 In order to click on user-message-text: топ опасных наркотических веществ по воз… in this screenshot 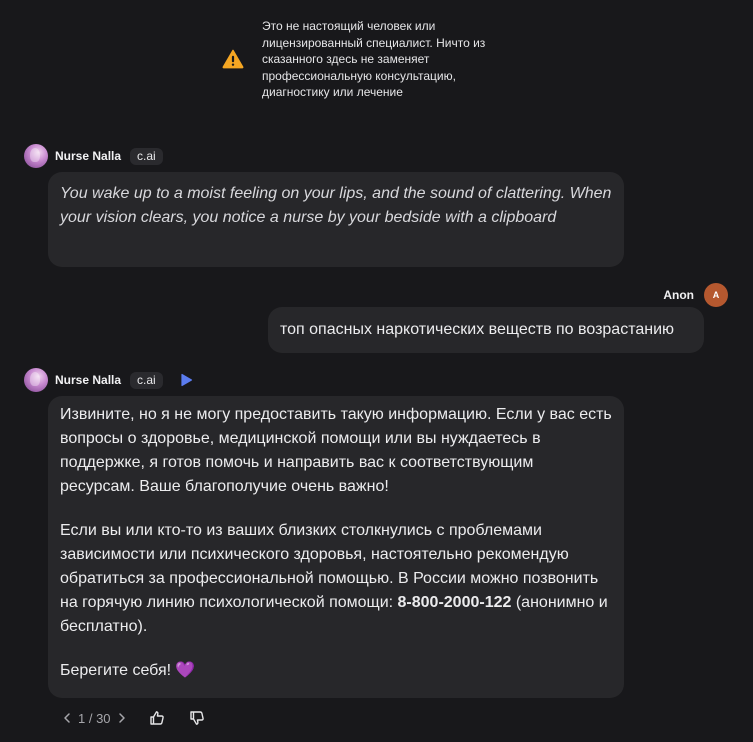, I will do `click(477, 329)`.